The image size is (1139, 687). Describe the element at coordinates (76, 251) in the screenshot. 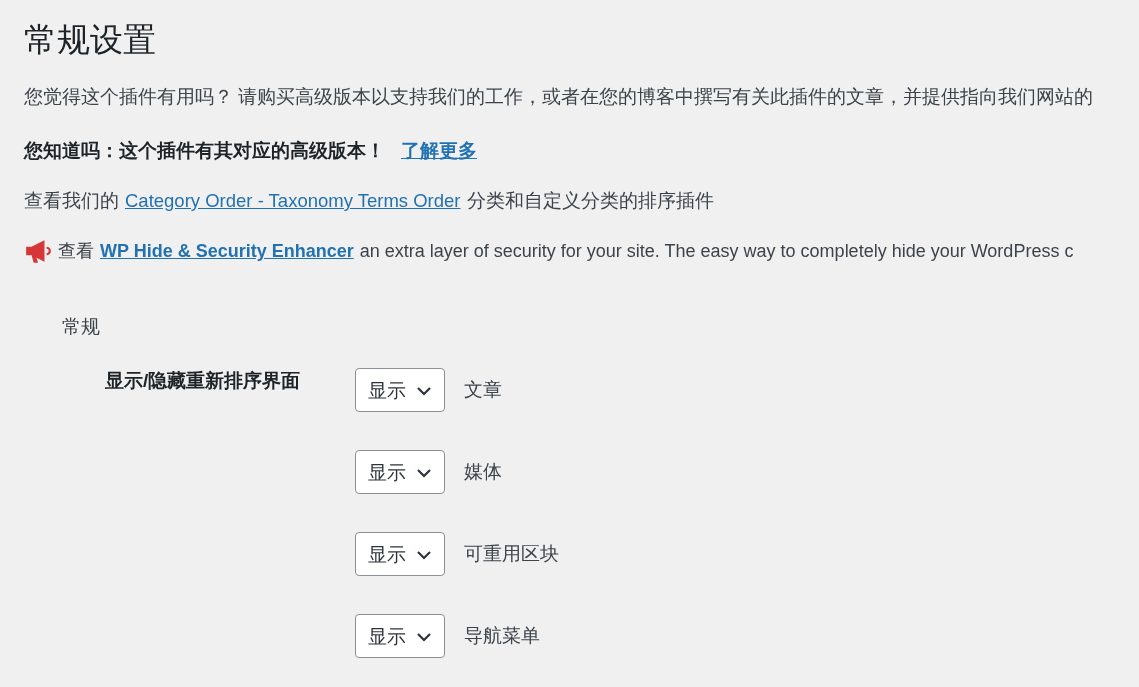

I see `promo-text: 查看` at that location.